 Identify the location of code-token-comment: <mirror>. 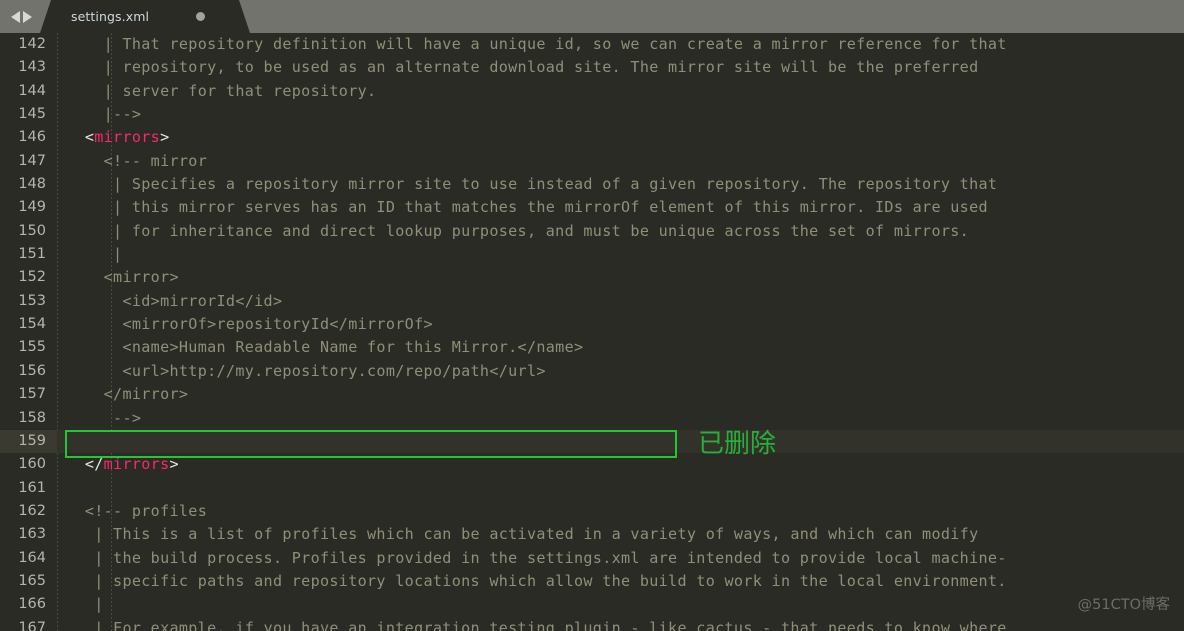
(122, 277).